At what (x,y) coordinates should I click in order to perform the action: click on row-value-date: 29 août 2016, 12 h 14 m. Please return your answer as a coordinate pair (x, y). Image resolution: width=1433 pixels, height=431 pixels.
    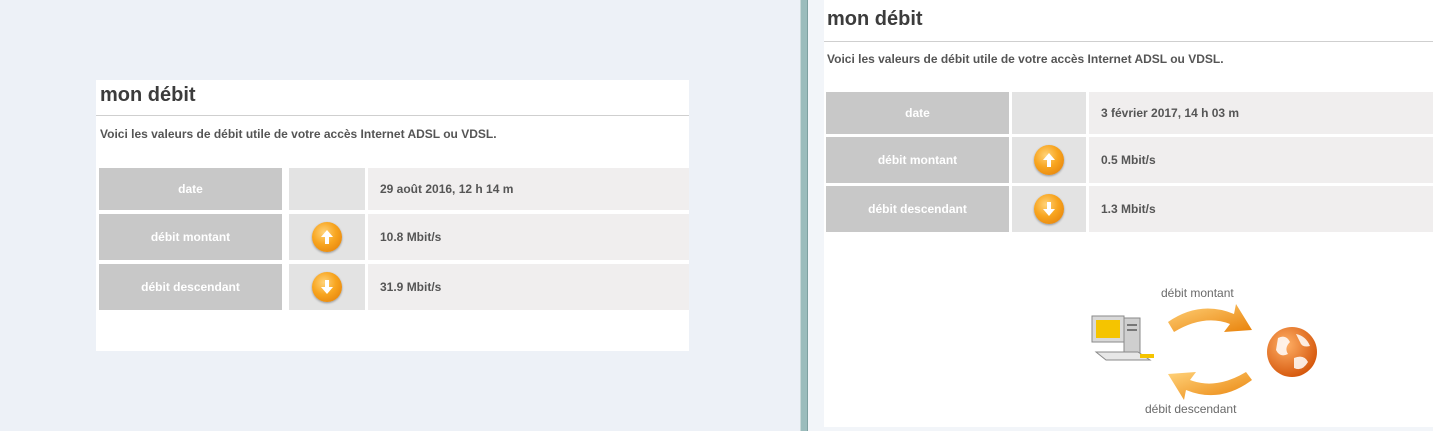
    Looking at the image, I should click on (528, 189).